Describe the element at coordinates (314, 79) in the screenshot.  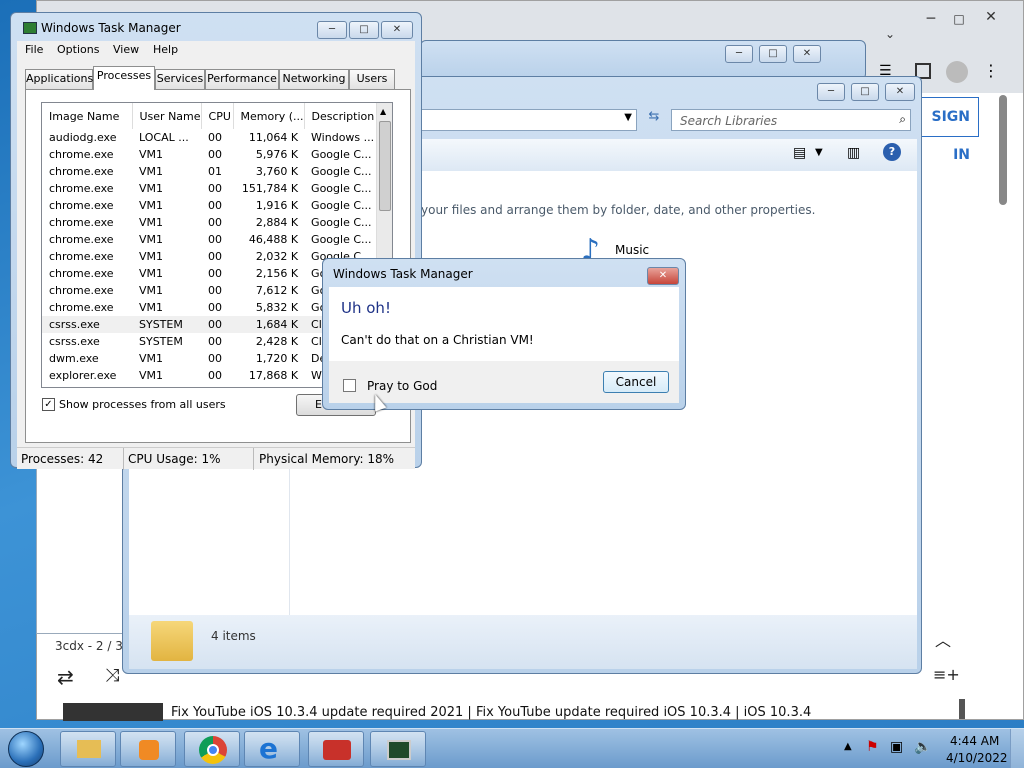
I see `tab-networking: Networking` at that location.